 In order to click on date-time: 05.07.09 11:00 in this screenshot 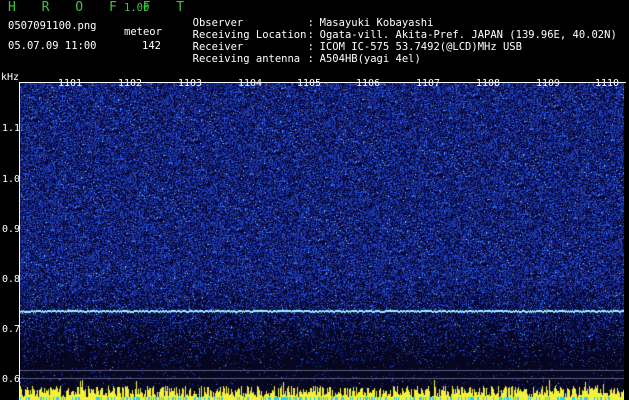, I will do `click(52, 46)`.